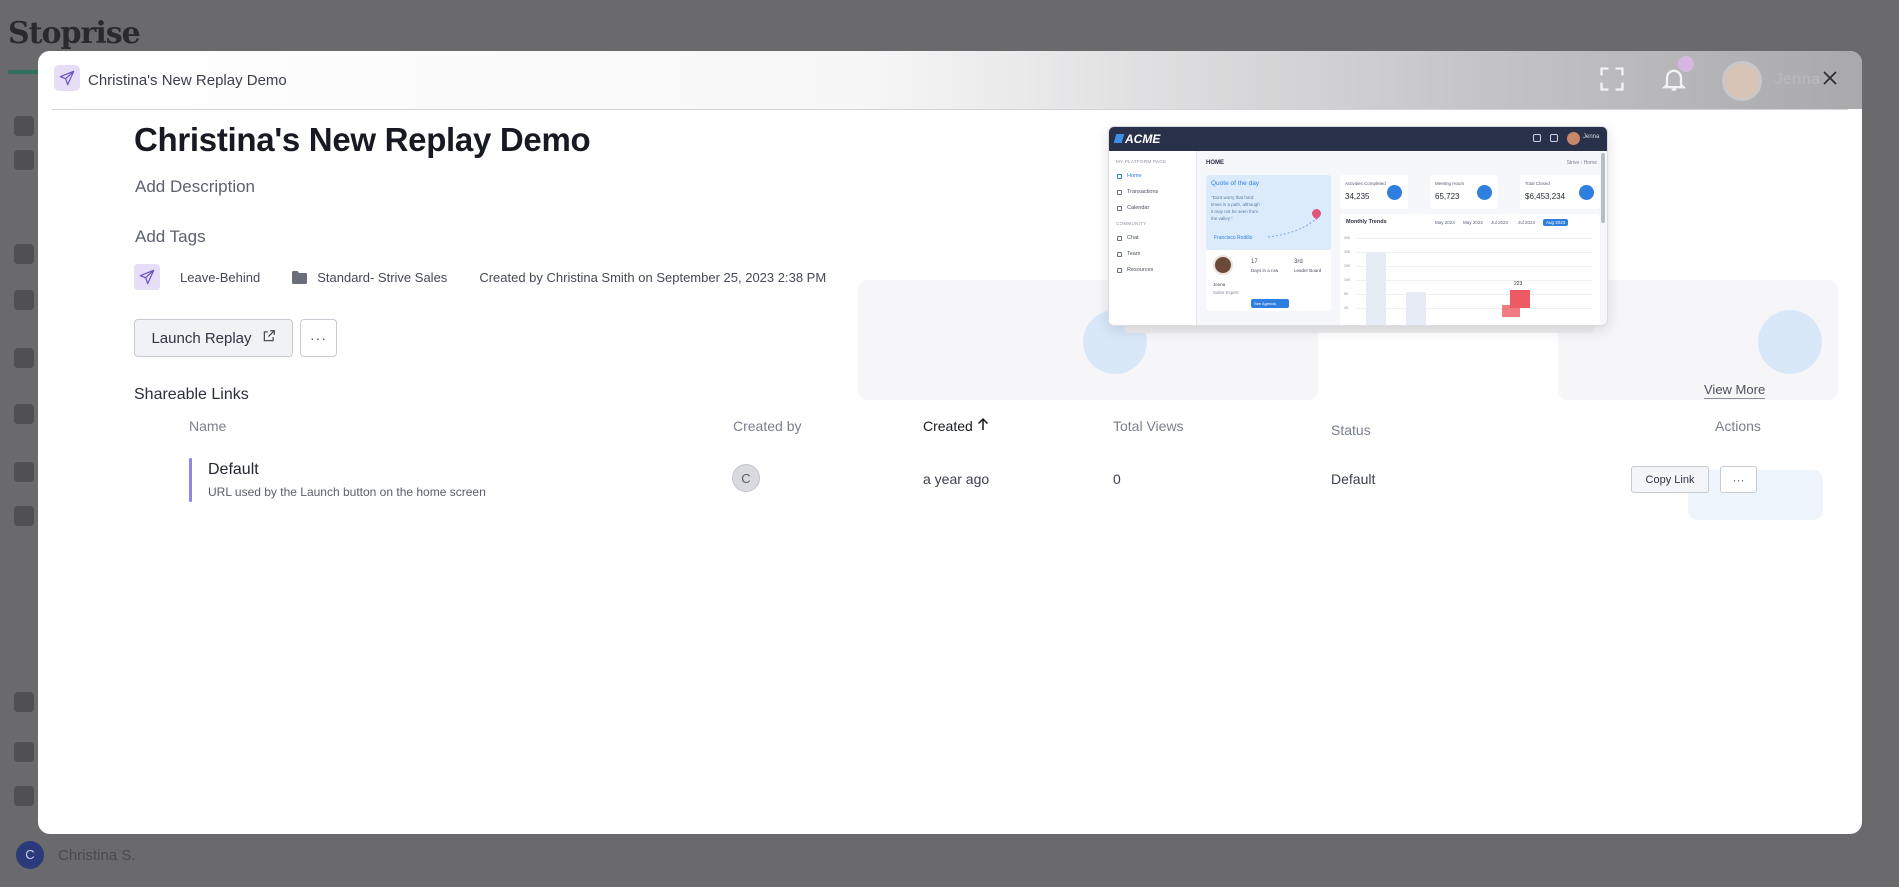 This screenshot has height=887, width=1899. Describe the element at coordinates (1270, 303) in the screenshot. I see `preview-see-agenda-button: See Agenda` at that location.